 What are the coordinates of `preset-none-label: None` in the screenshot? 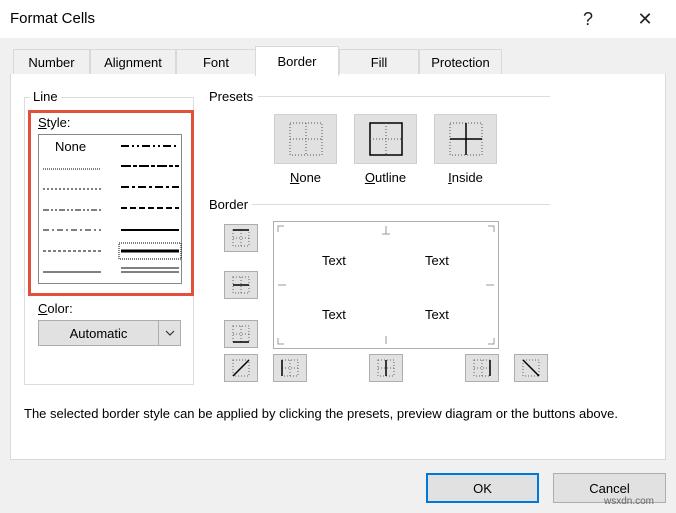 It's located at (305, 177).